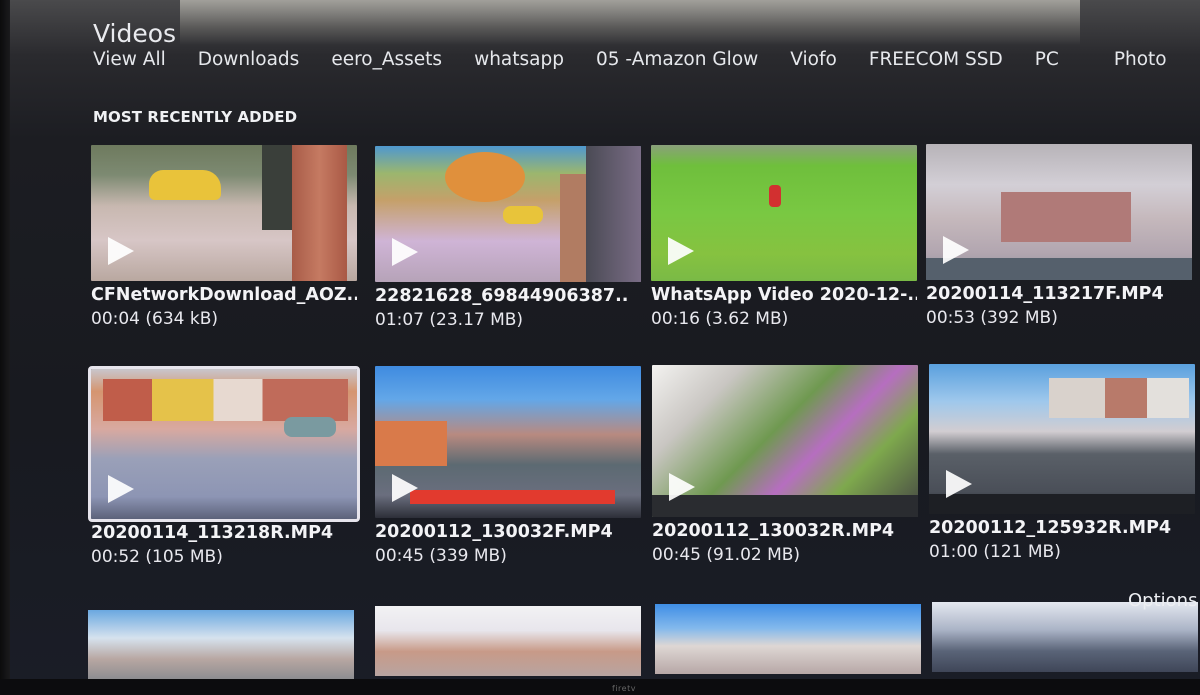 The height and width of the screenshot is (695, 1200). Describe the element at coordinates (720, 319) in the screenshot. I see `video-meta: 00:16 (3.62 MB)` at that location.